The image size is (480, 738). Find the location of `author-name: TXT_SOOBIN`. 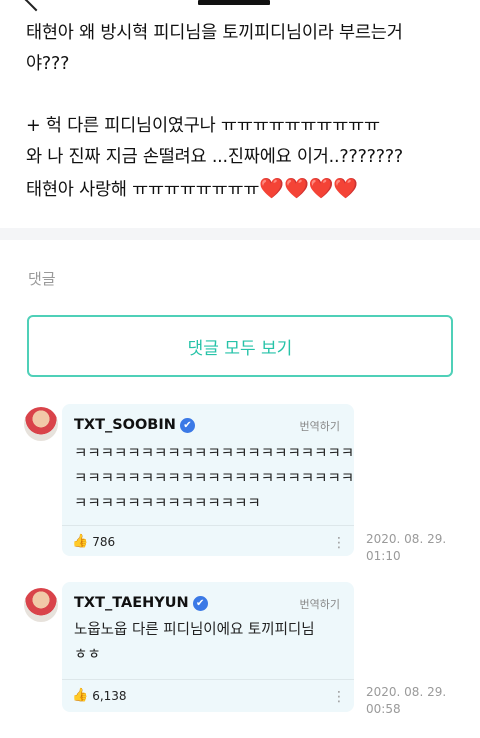

author-name: TXT_SOOBIN is located at coordinates (125, 425).